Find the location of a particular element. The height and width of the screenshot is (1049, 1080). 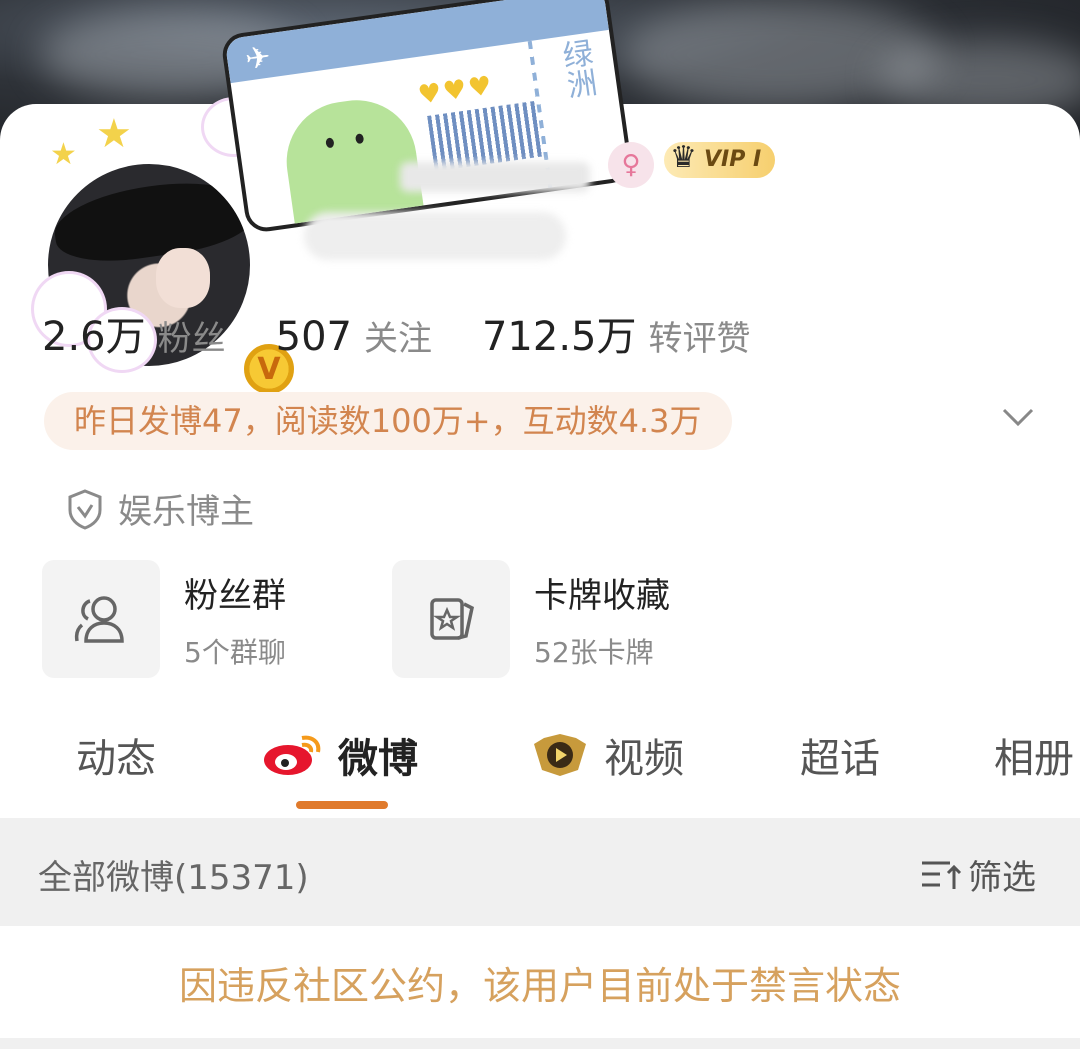

tab-label: 超话 is located at coordinates (840, 759).